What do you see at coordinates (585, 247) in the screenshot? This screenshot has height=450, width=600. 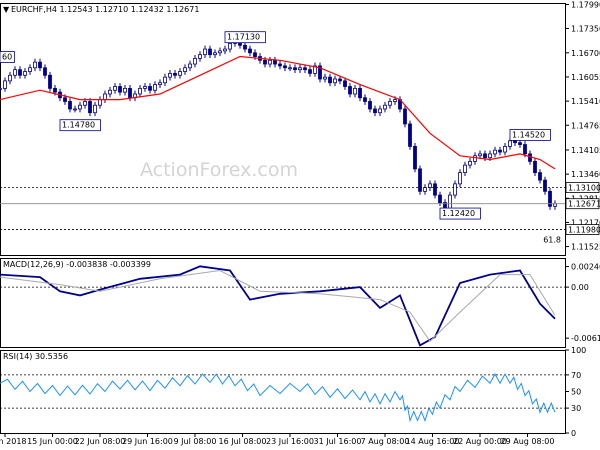 I see `price-y-tick-label: 1.11525` at bounding box center [585, 247].